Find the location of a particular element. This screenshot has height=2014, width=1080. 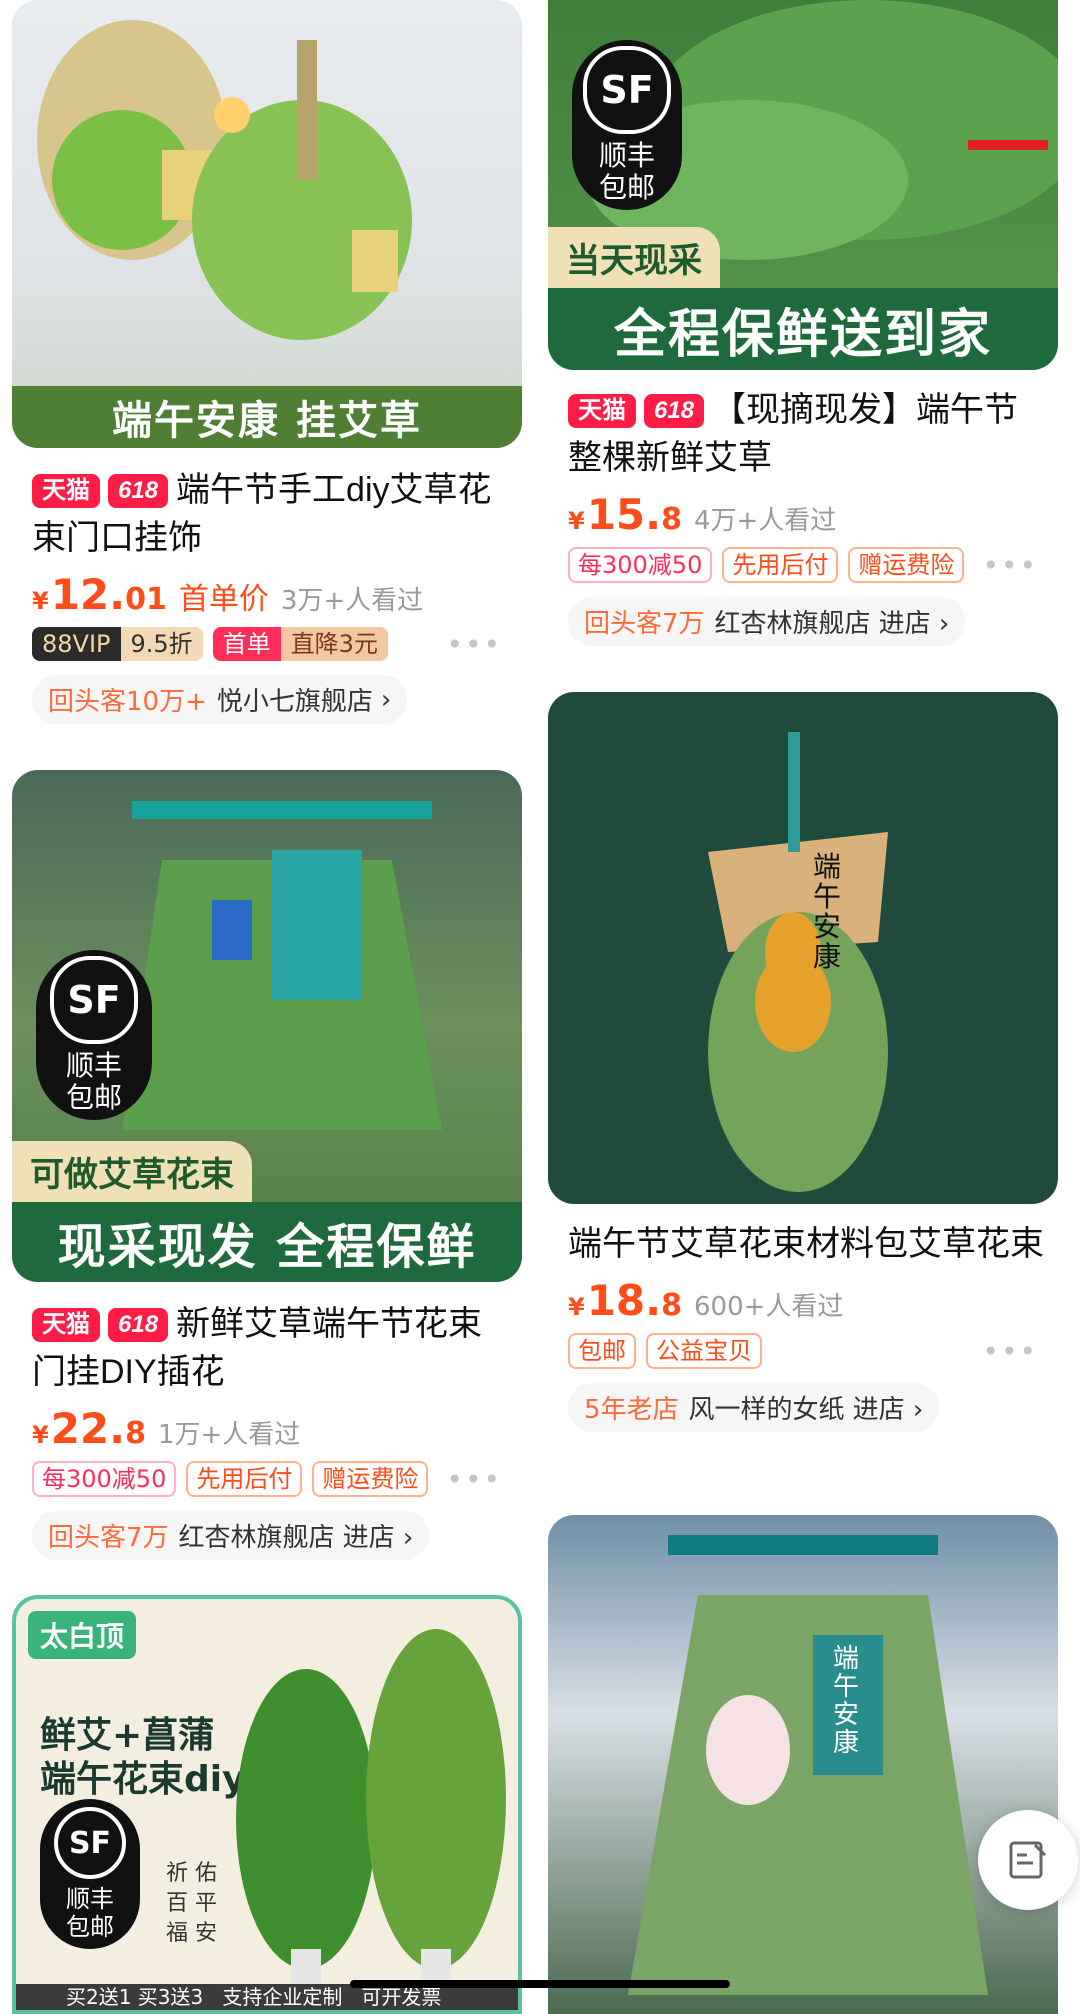

price: ¥22.8 is located at coordinates (89, 1428).